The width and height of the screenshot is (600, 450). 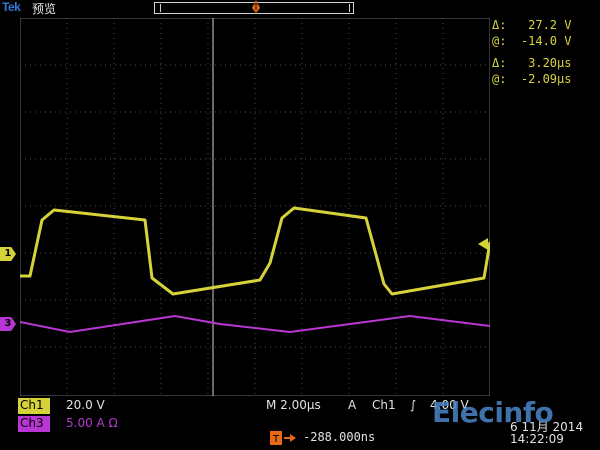 I want to click on trigger-top-label: T, so click(x=255, y=8).